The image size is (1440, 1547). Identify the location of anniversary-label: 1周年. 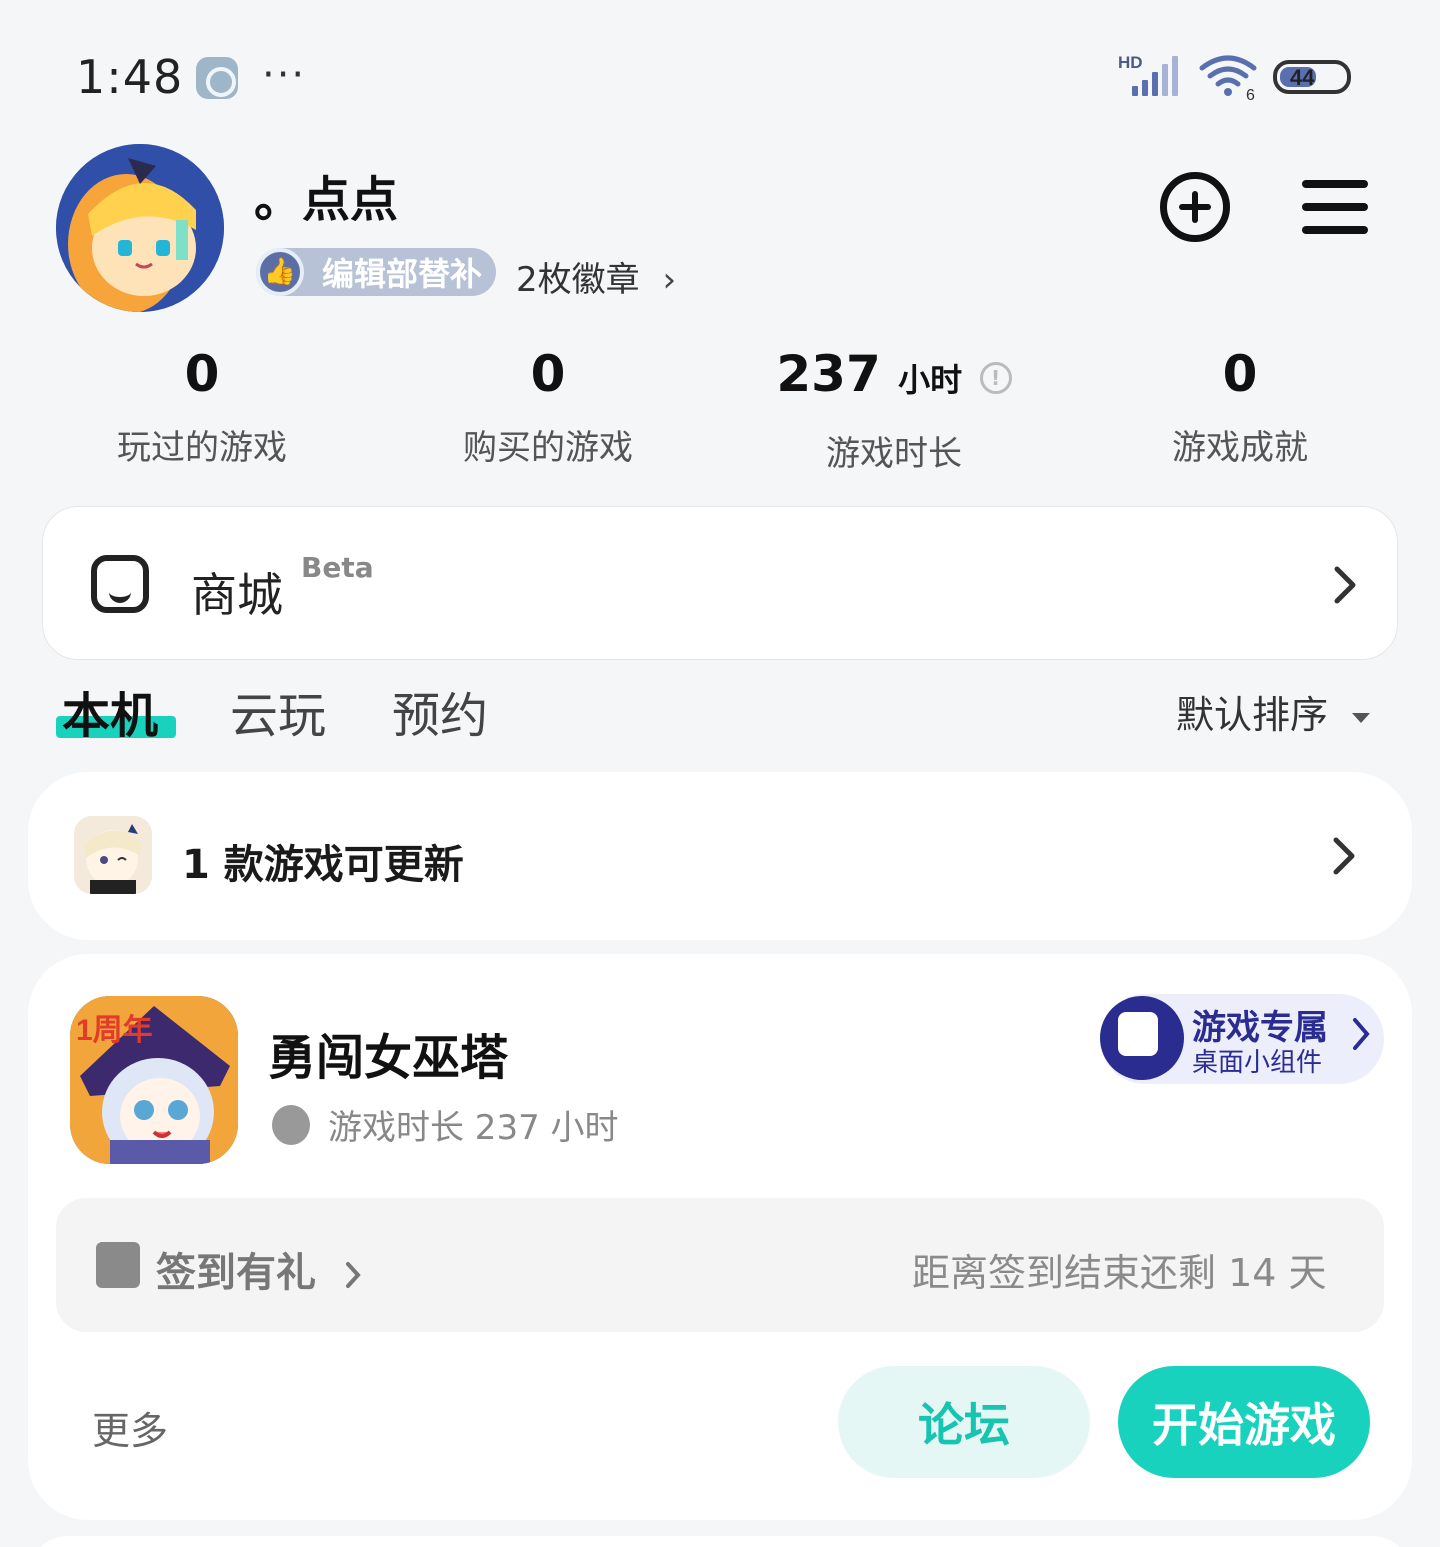
(114, 1030).